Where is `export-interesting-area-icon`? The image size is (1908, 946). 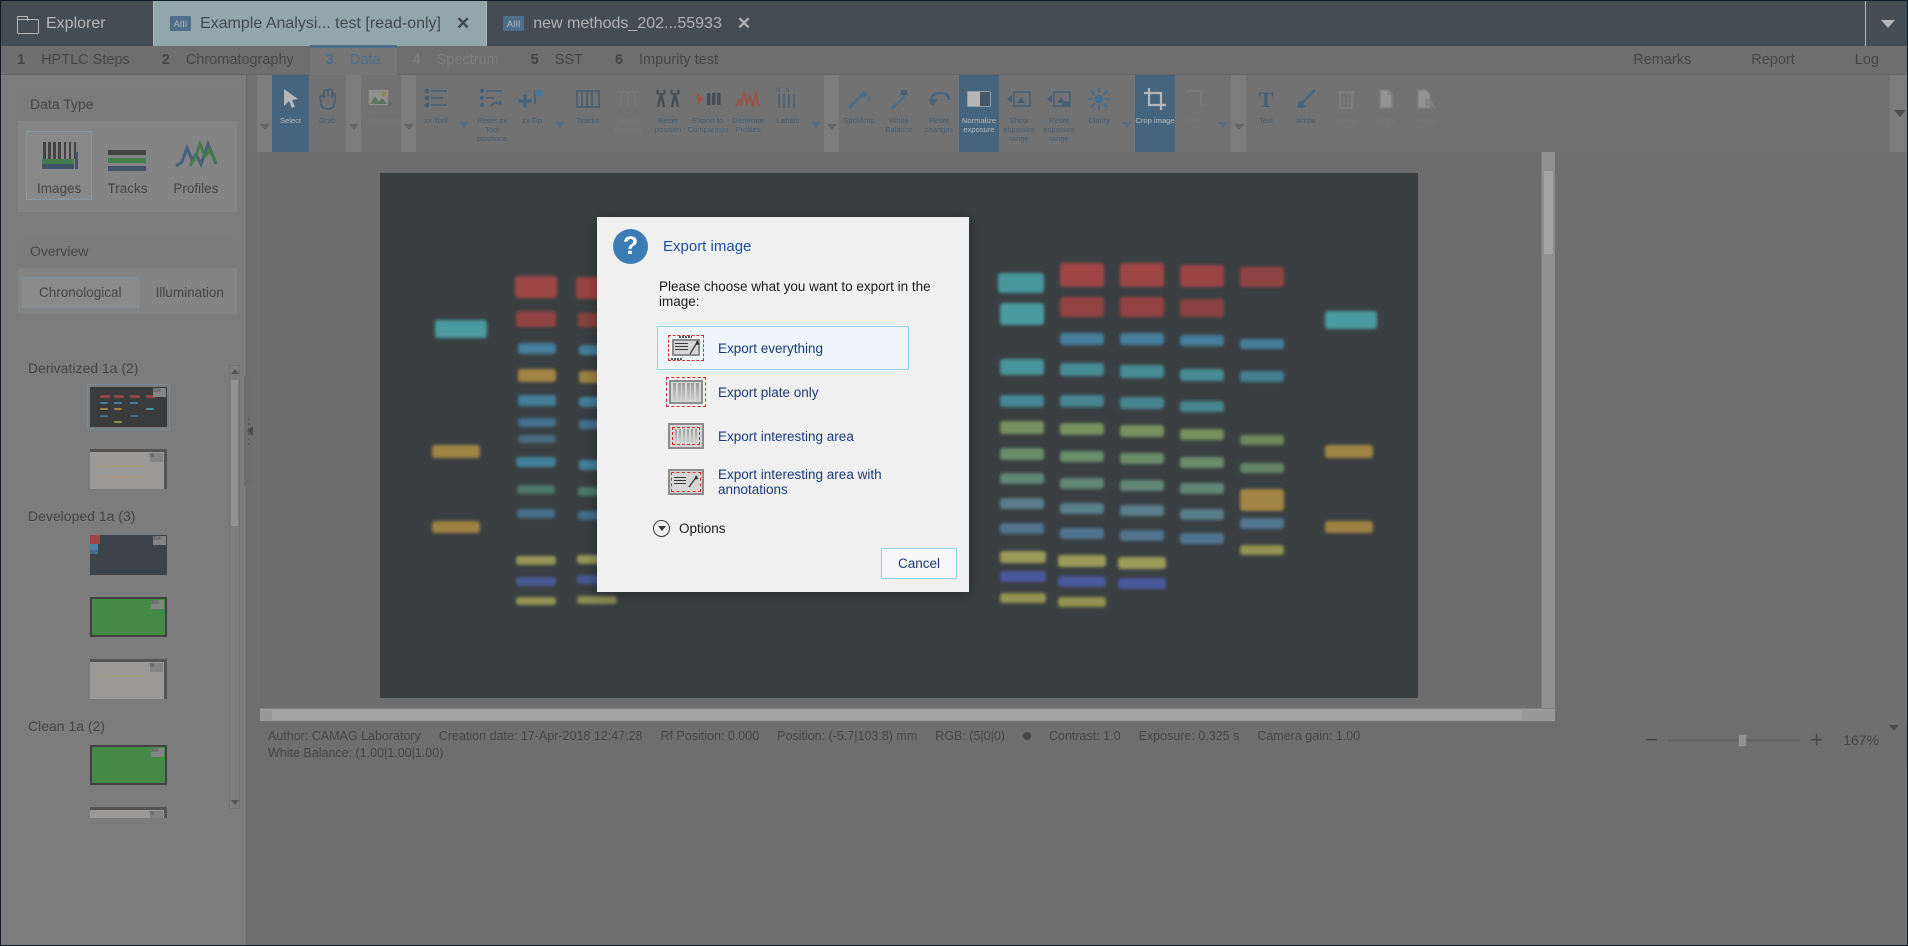 export-interesting-area-icon is located at coordinates (686, 436).